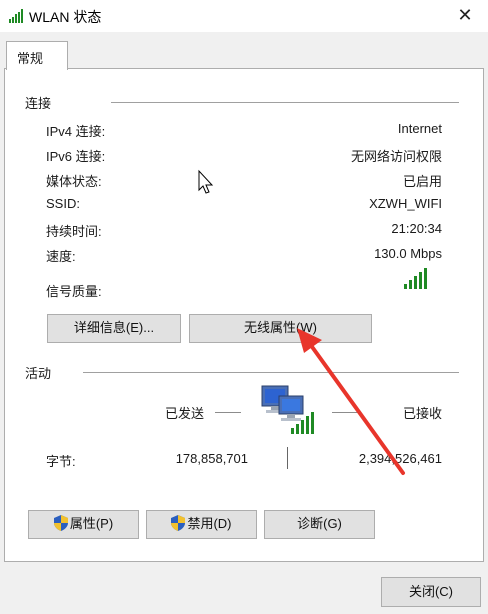 This screenshot has height=614, width=488. What do you see at coordinates (345, 412) in the screenshot?
I see `received-line` at bounding box center [345, 412].